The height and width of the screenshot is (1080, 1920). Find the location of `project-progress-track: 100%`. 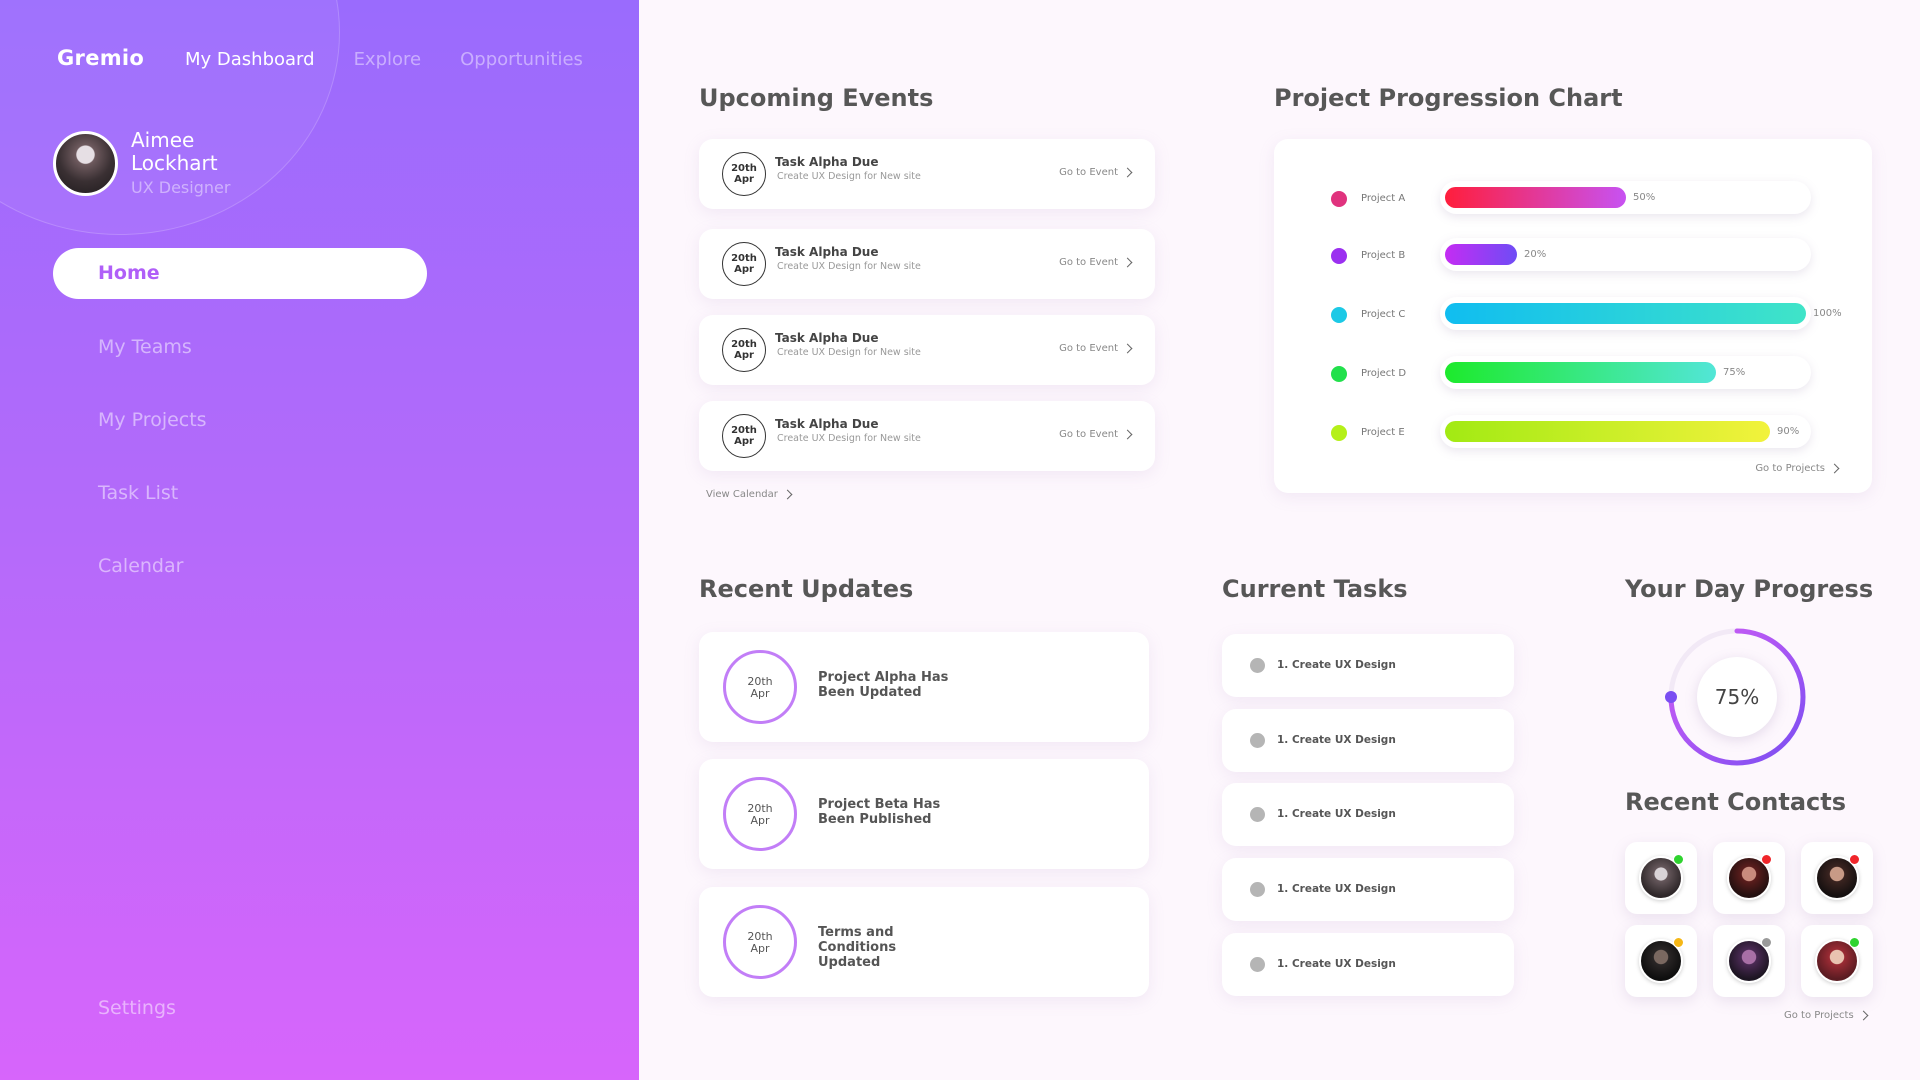

project-progress-track: 100% is located at coordinates (1641, 313).